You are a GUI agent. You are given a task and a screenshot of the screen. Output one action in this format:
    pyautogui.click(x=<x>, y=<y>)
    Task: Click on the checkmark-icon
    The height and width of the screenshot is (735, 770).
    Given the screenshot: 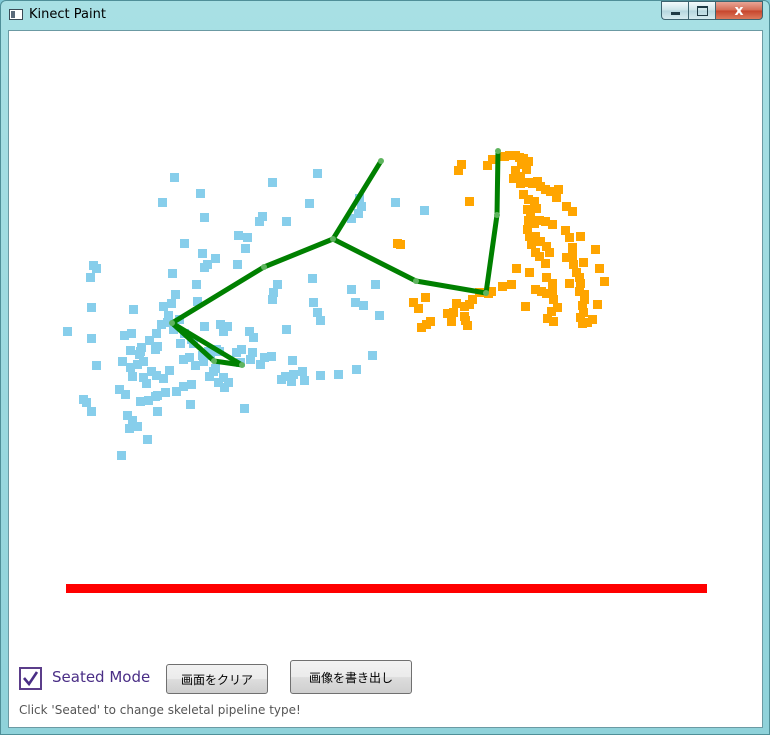 What is the action you would take?
    pyautogui.click(x=31, y=679)
    